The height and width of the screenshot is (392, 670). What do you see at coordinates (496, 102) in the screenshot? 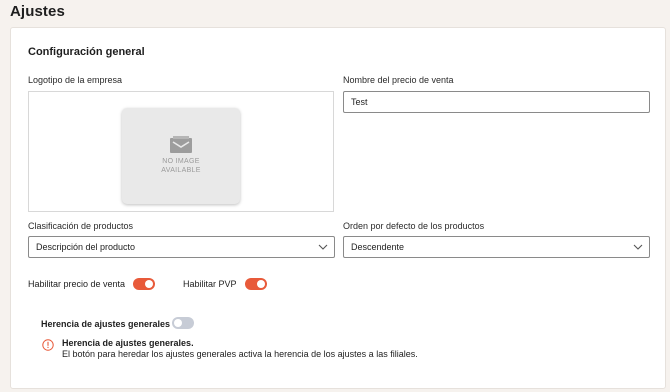
I see `sale-price-name-input: Test` at bounding box center [496, 102].